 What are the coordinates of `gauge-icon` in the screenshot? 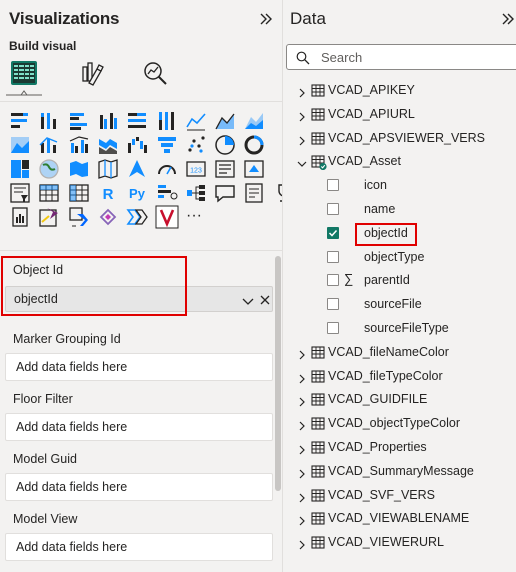 It's located at (167, 169).